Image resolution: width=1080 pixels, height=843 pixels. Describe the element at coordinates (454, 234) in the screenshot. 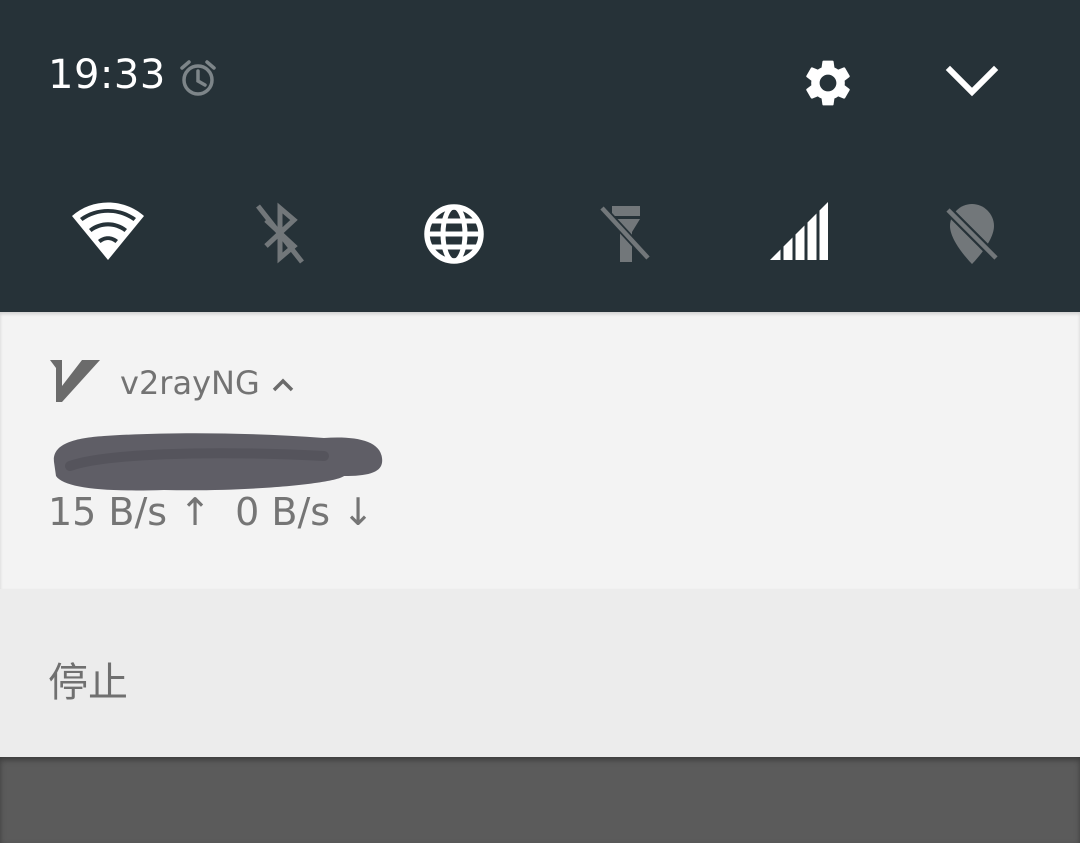

I see `globe-icon` at that location.